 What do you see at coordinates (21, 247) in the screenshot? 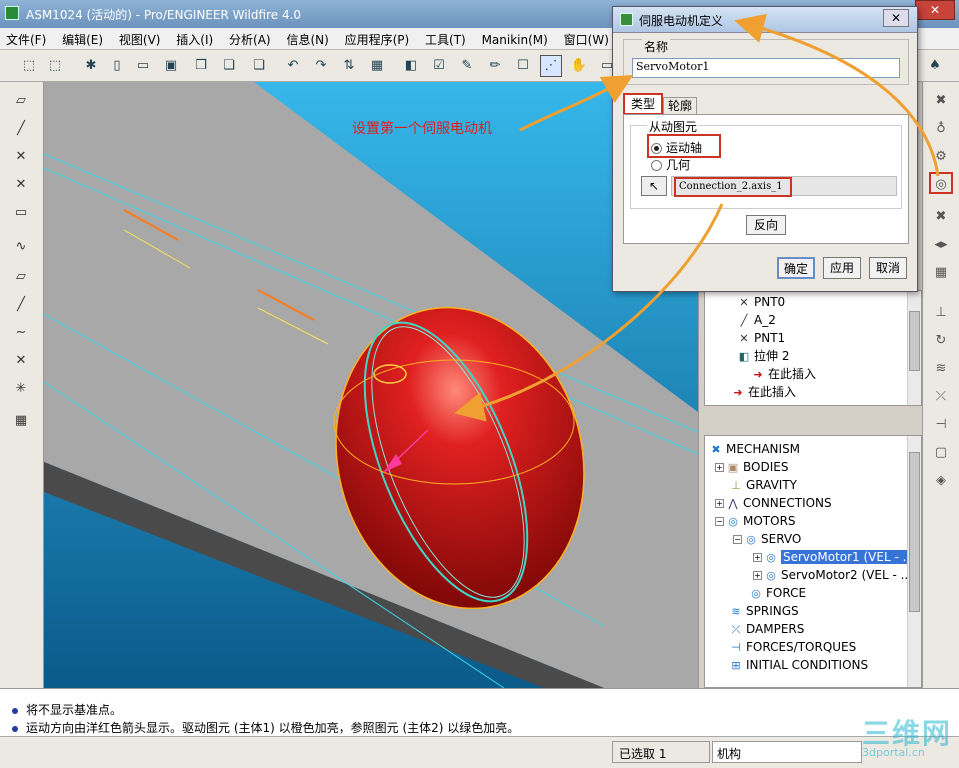
I see `sketch-icon: ∿` at bounding box center [21, 247].